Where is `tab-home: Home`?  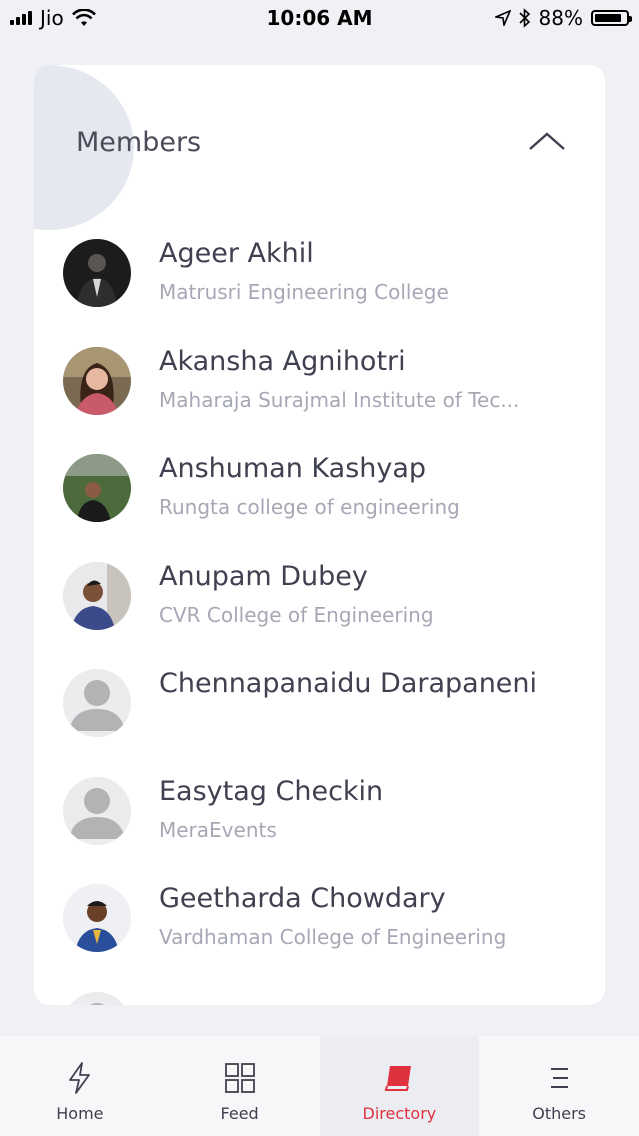 tab-home: Home is located at coordinates (80, 1086).